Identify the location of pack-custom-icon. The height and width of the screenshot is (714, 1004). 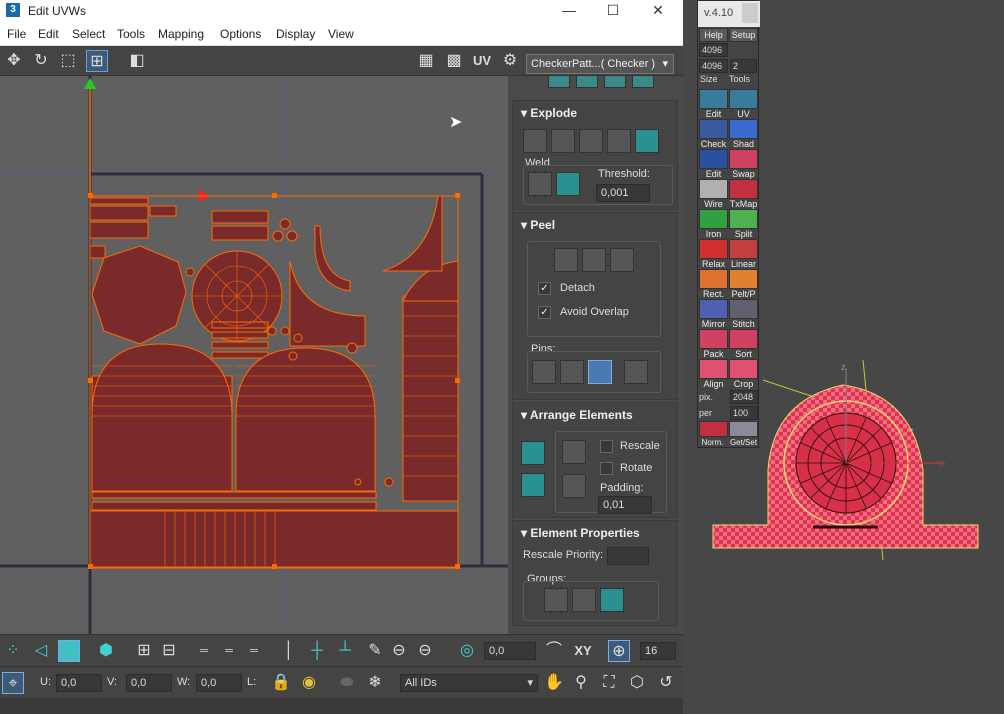
(574, 452).